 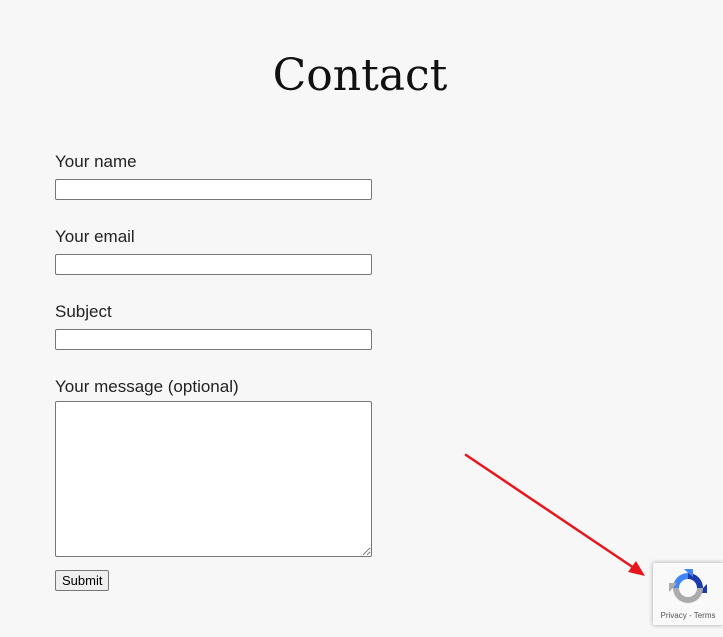 I want to click on recaptcha-terms-link: Terms, so click(x=705, y=615).